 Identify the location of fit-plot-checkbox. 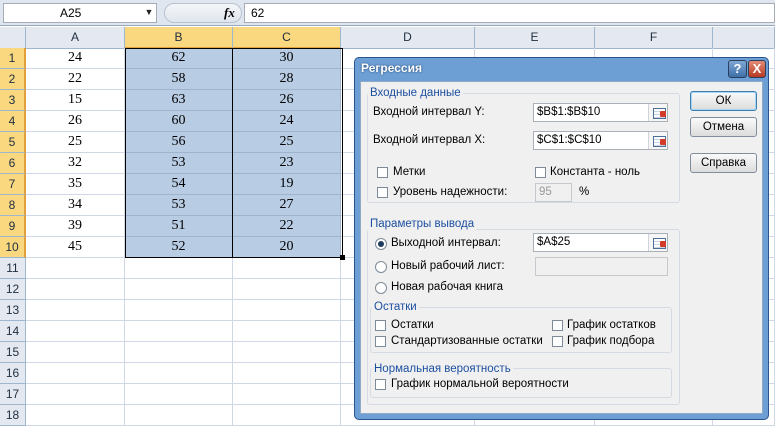
(557, 341).